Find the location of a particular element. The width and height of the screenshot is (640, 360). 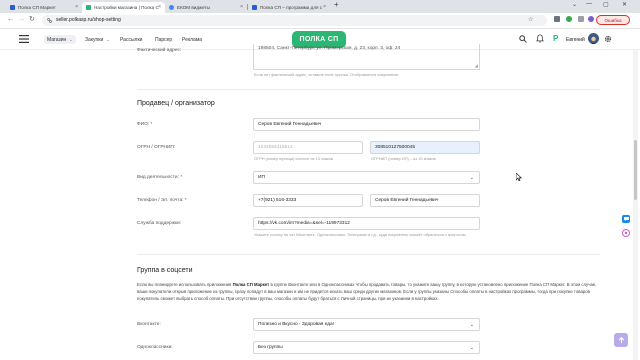

browser-tab: ЕКОМ виджеты × is located at coordinates (206, 7).